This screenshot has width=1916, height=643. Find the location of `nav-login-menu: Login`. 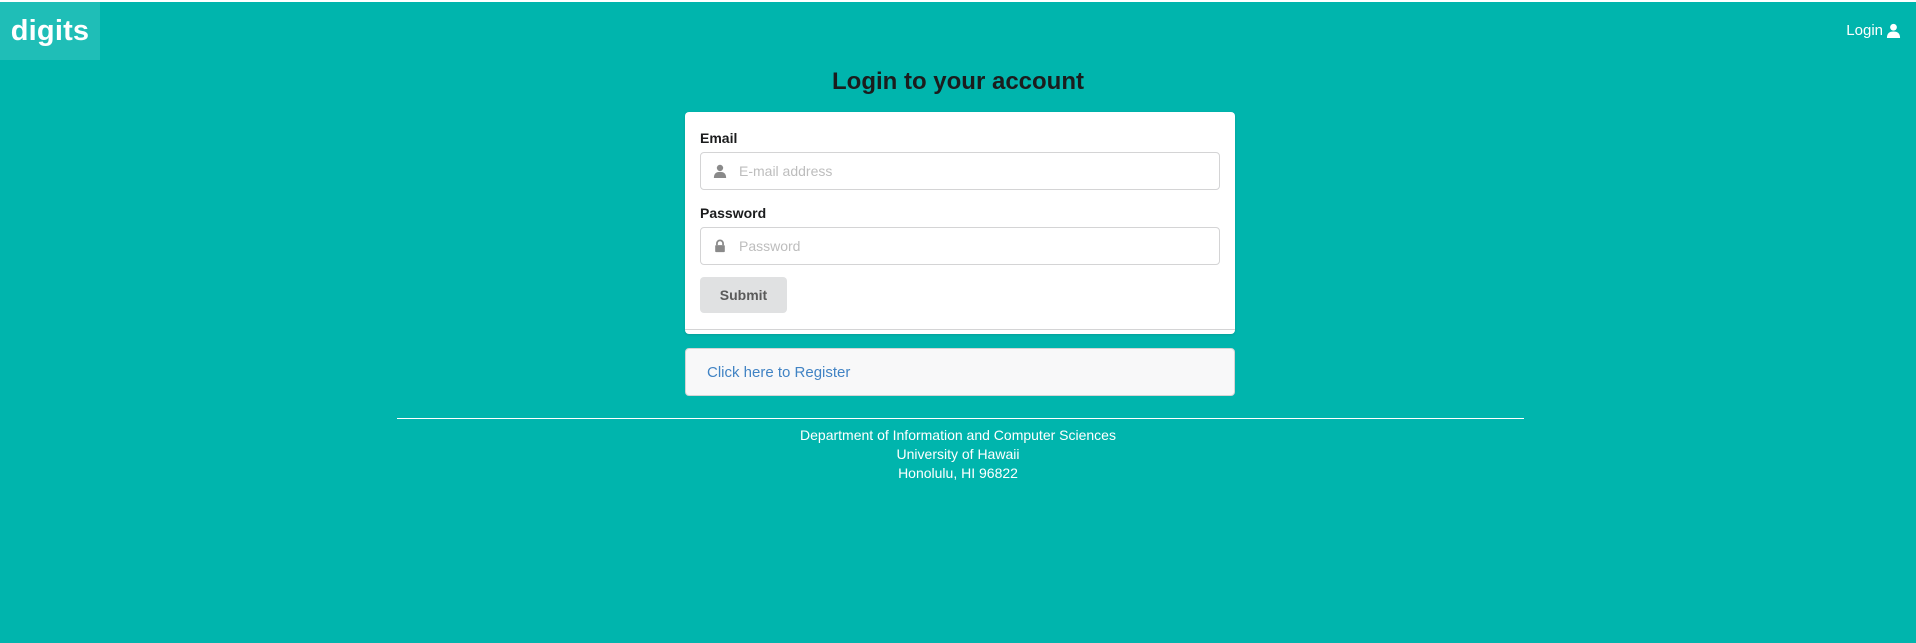

nav-login-menu: Login is located at coordinates (1873, 30).